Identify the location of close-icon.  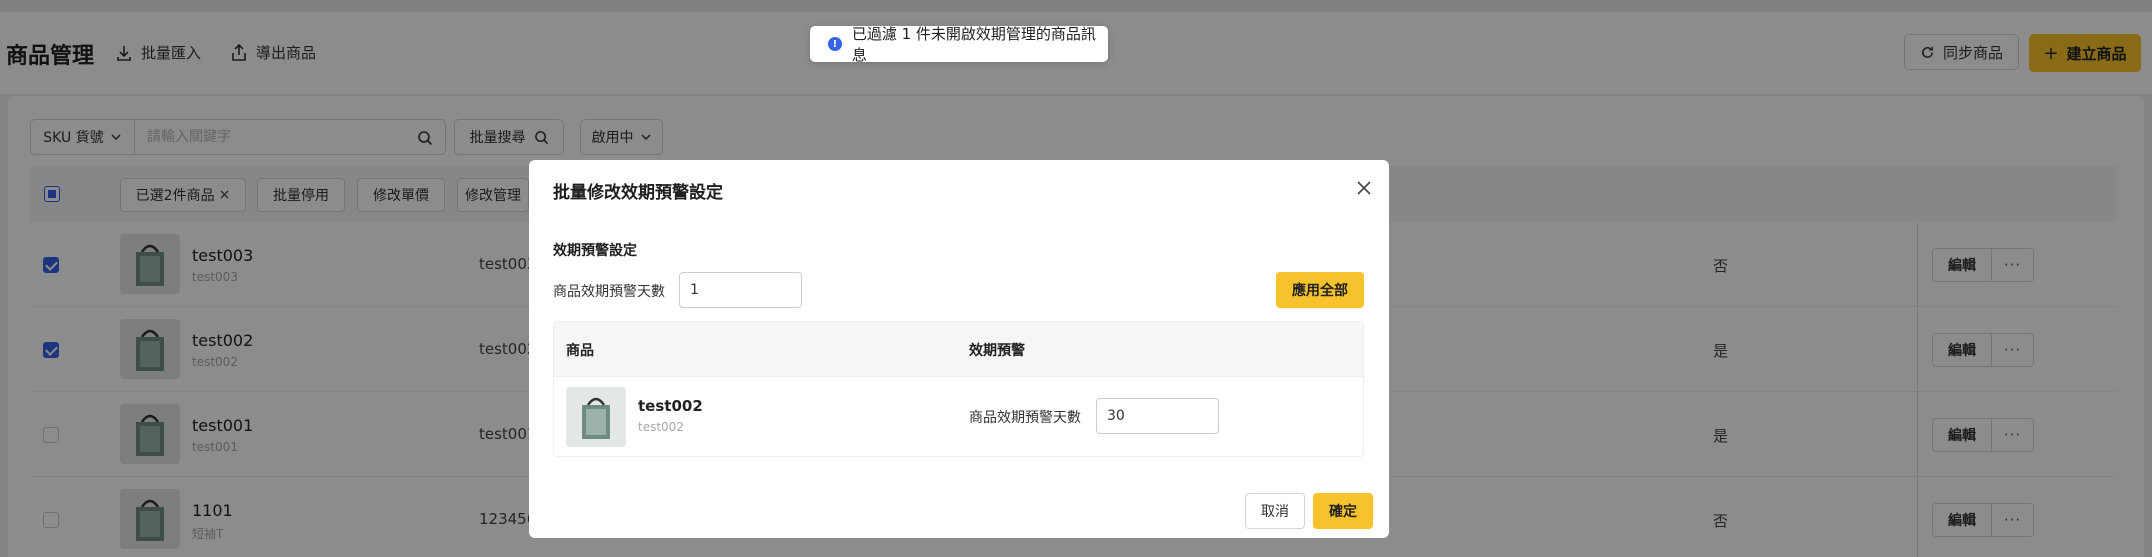
(1364, 188).